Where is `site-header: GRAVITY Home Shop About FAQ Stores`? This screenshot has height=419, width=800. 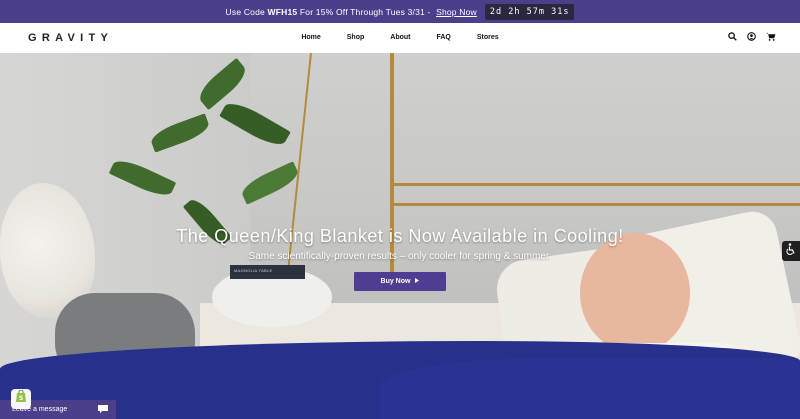 site-header: GRAVITY Home Shop About FAQ Stores is located at coordinates (400, 38).